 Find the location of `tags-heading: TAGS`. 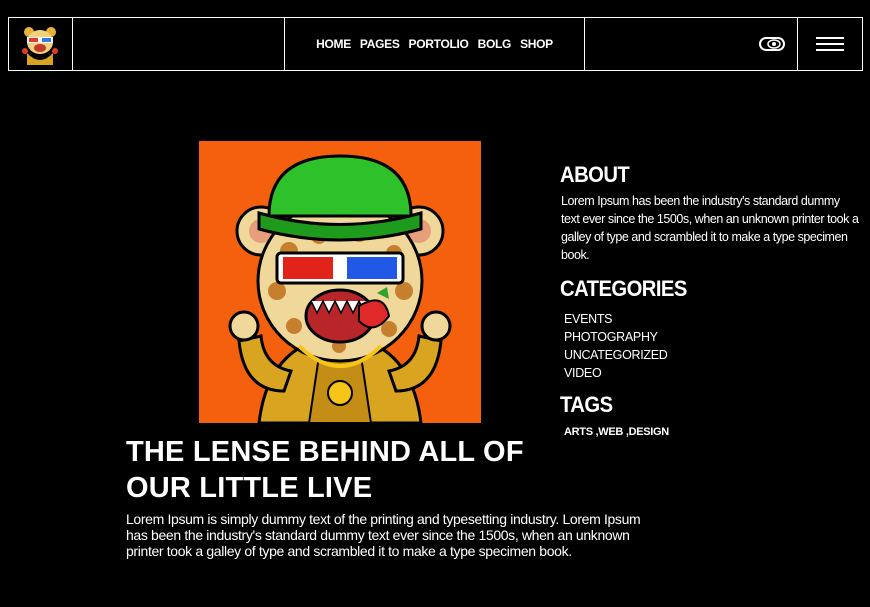

tags-heading: TAGS is located at coordinates (586, 404).